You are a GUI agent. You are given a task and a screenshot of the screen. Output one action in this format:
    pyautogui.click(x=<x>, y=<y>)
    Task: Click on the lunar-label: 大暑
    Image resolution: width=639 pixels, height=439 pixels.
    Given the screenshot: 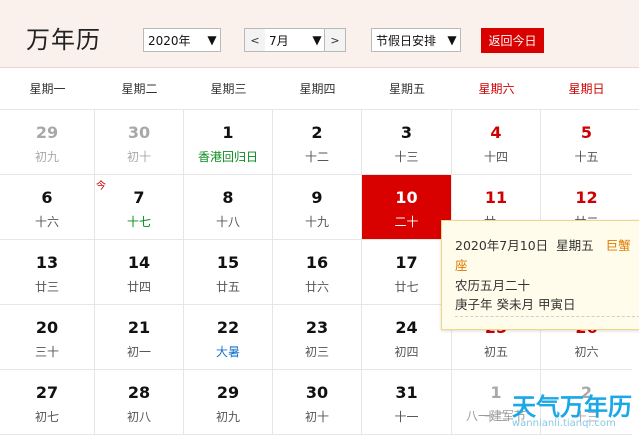 What is the action you would take?
    pyautogui.click(x=227, y=352)
    